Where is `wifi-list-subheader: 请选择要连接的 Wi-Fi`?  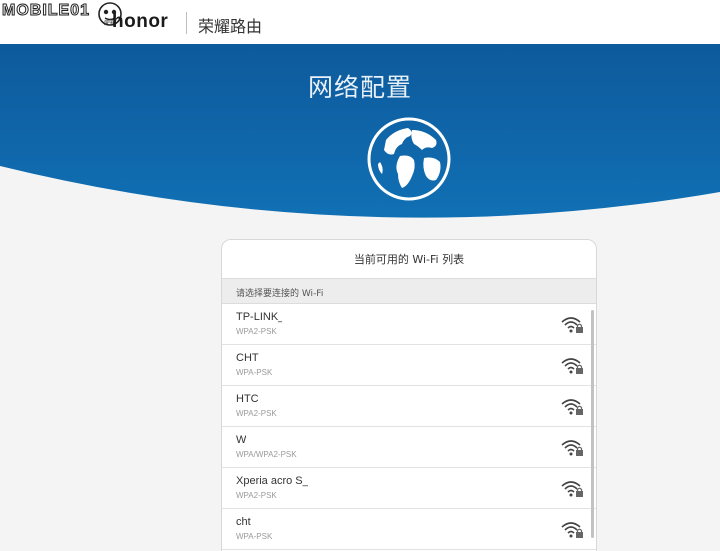 wifi-list-subheader: 请选择要连接的 Wi-Fi is located at coordinates (409, 291).